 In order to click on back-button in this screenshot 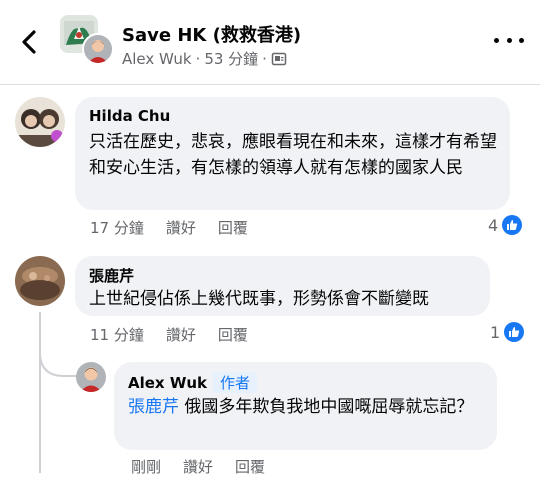, I will do `click(30, 42)`.